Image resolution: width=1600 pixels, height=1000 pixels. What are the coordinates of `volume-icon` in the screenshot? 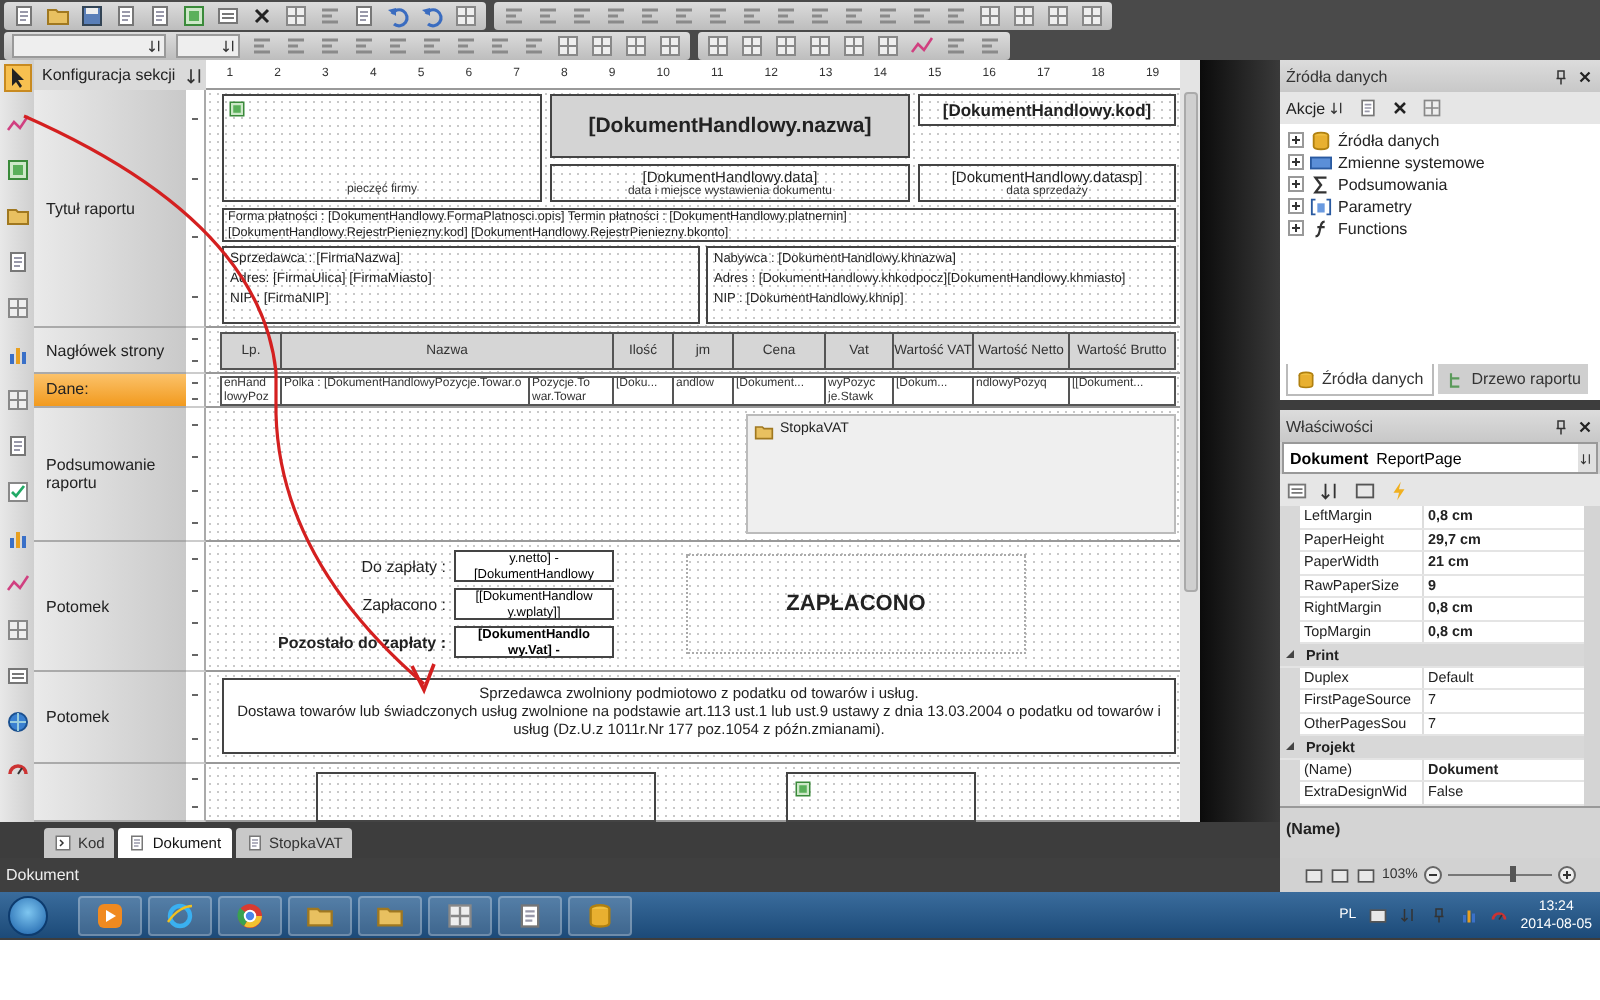 It's located at (1499, 915).